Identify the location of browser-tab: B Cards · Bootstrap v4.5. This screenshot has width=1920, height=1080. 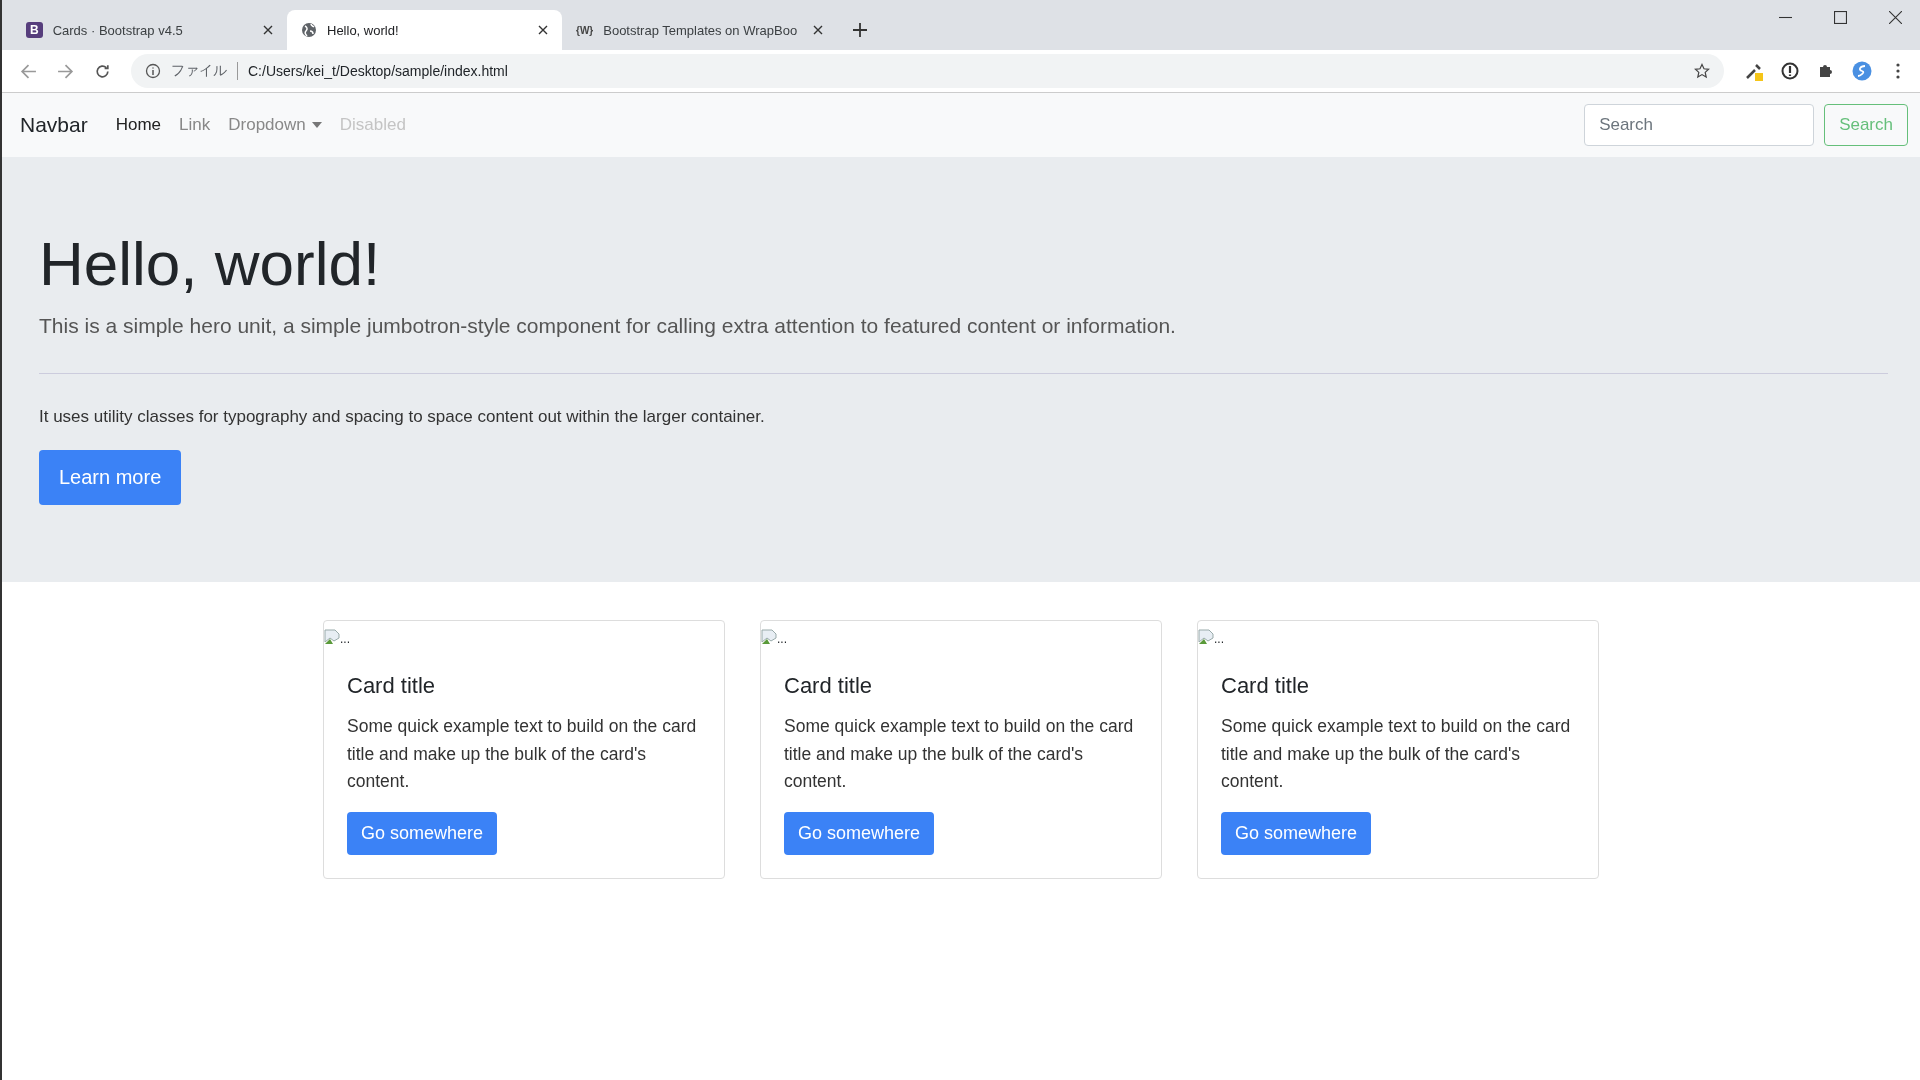
(149, 30).